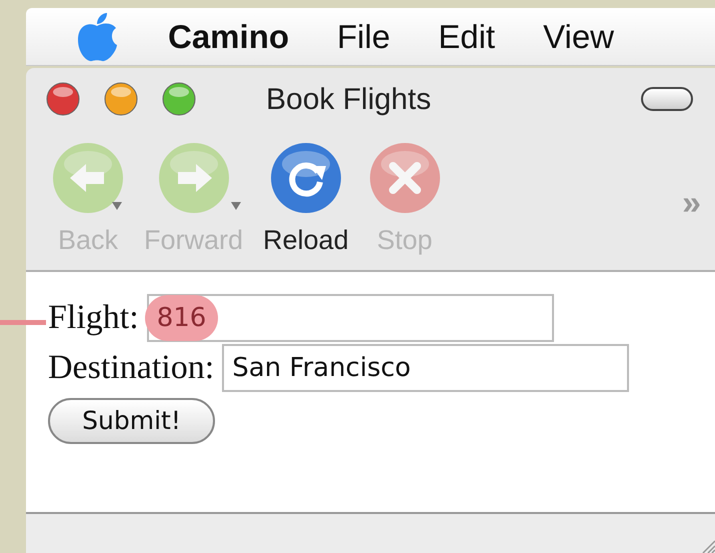 The height and width of the screenshot is (553, 715). I want to click on menu-item: Camino, so click(229, 37).